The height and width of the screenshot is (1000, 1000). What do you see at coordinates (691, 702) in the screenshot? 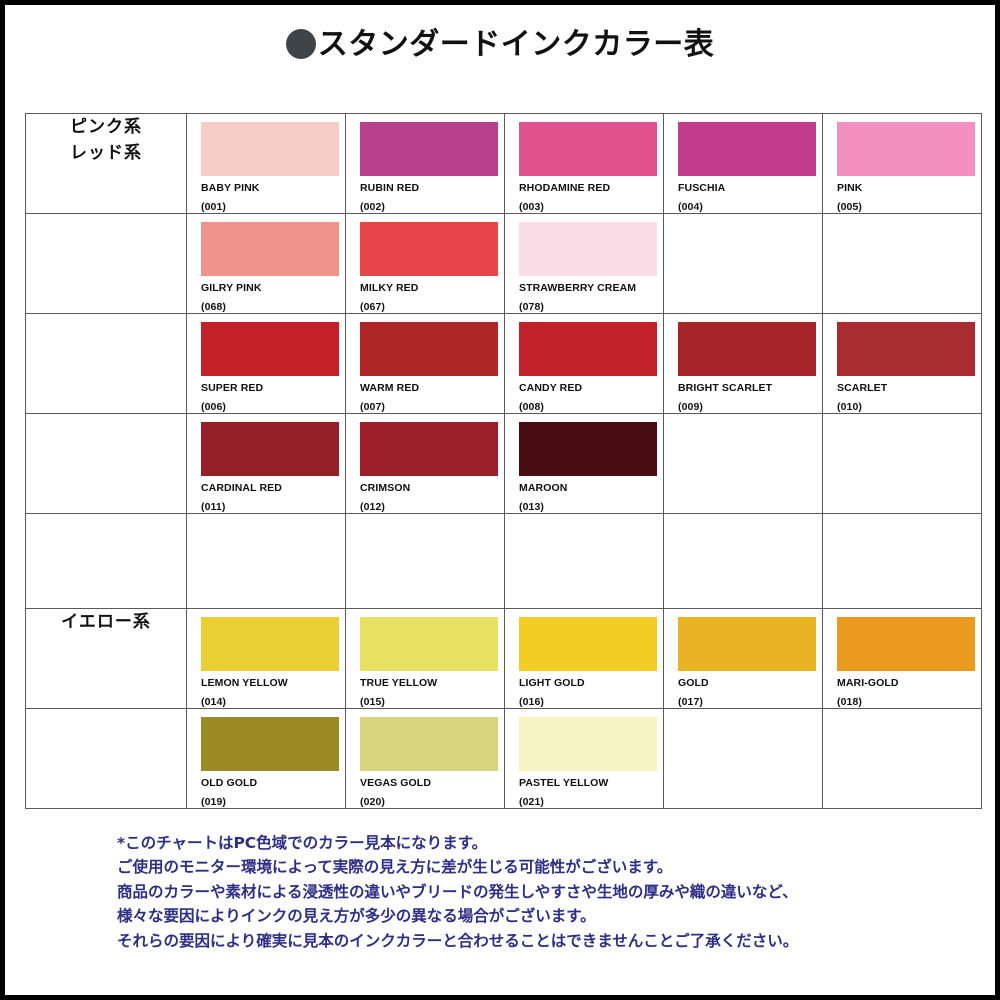
I see `color-code: (017)` at bounding box center [691, 702].